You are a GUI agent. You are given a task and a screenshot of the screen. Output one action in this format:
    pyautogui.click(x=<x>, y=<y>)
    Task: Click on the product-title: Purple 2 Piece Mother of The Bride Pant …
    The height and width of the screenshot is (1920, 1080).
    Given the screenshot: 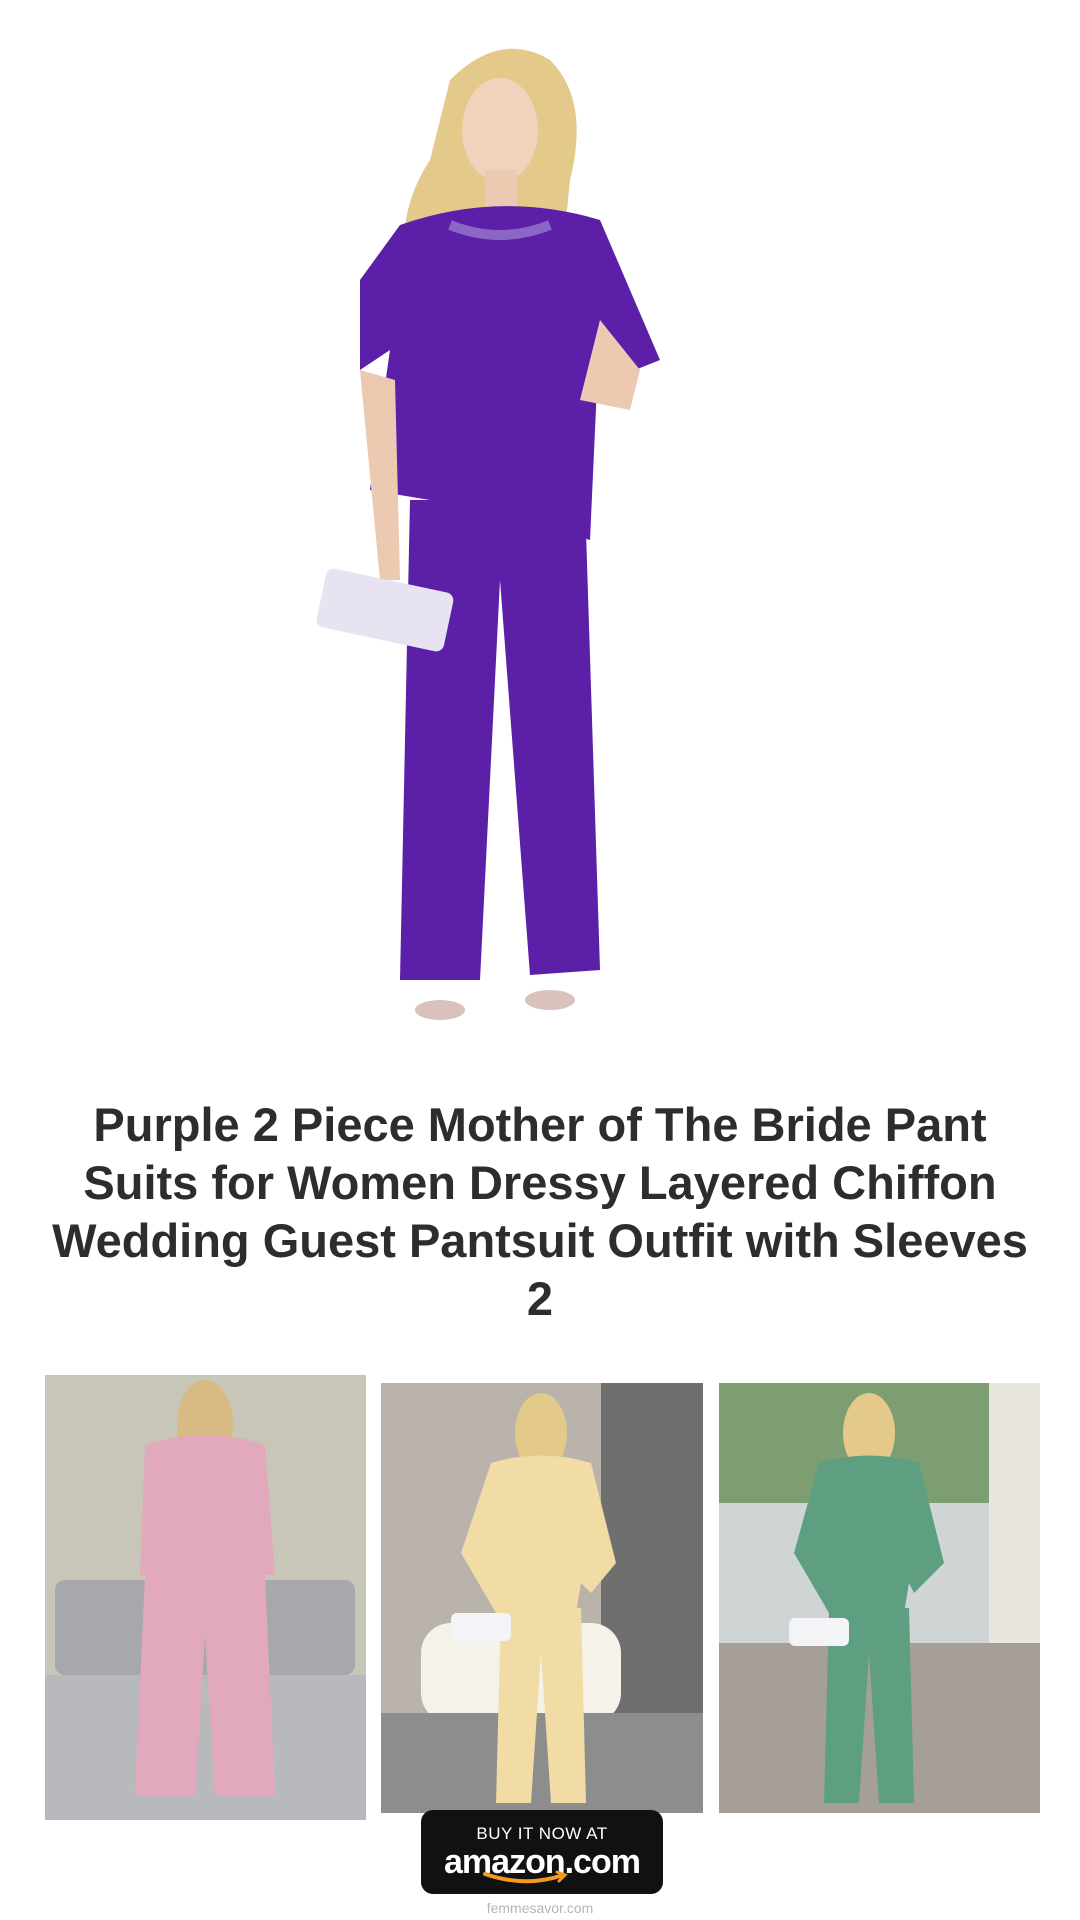 What is the action you would take?
    pyautogui.click(x=540, y=1211)
    